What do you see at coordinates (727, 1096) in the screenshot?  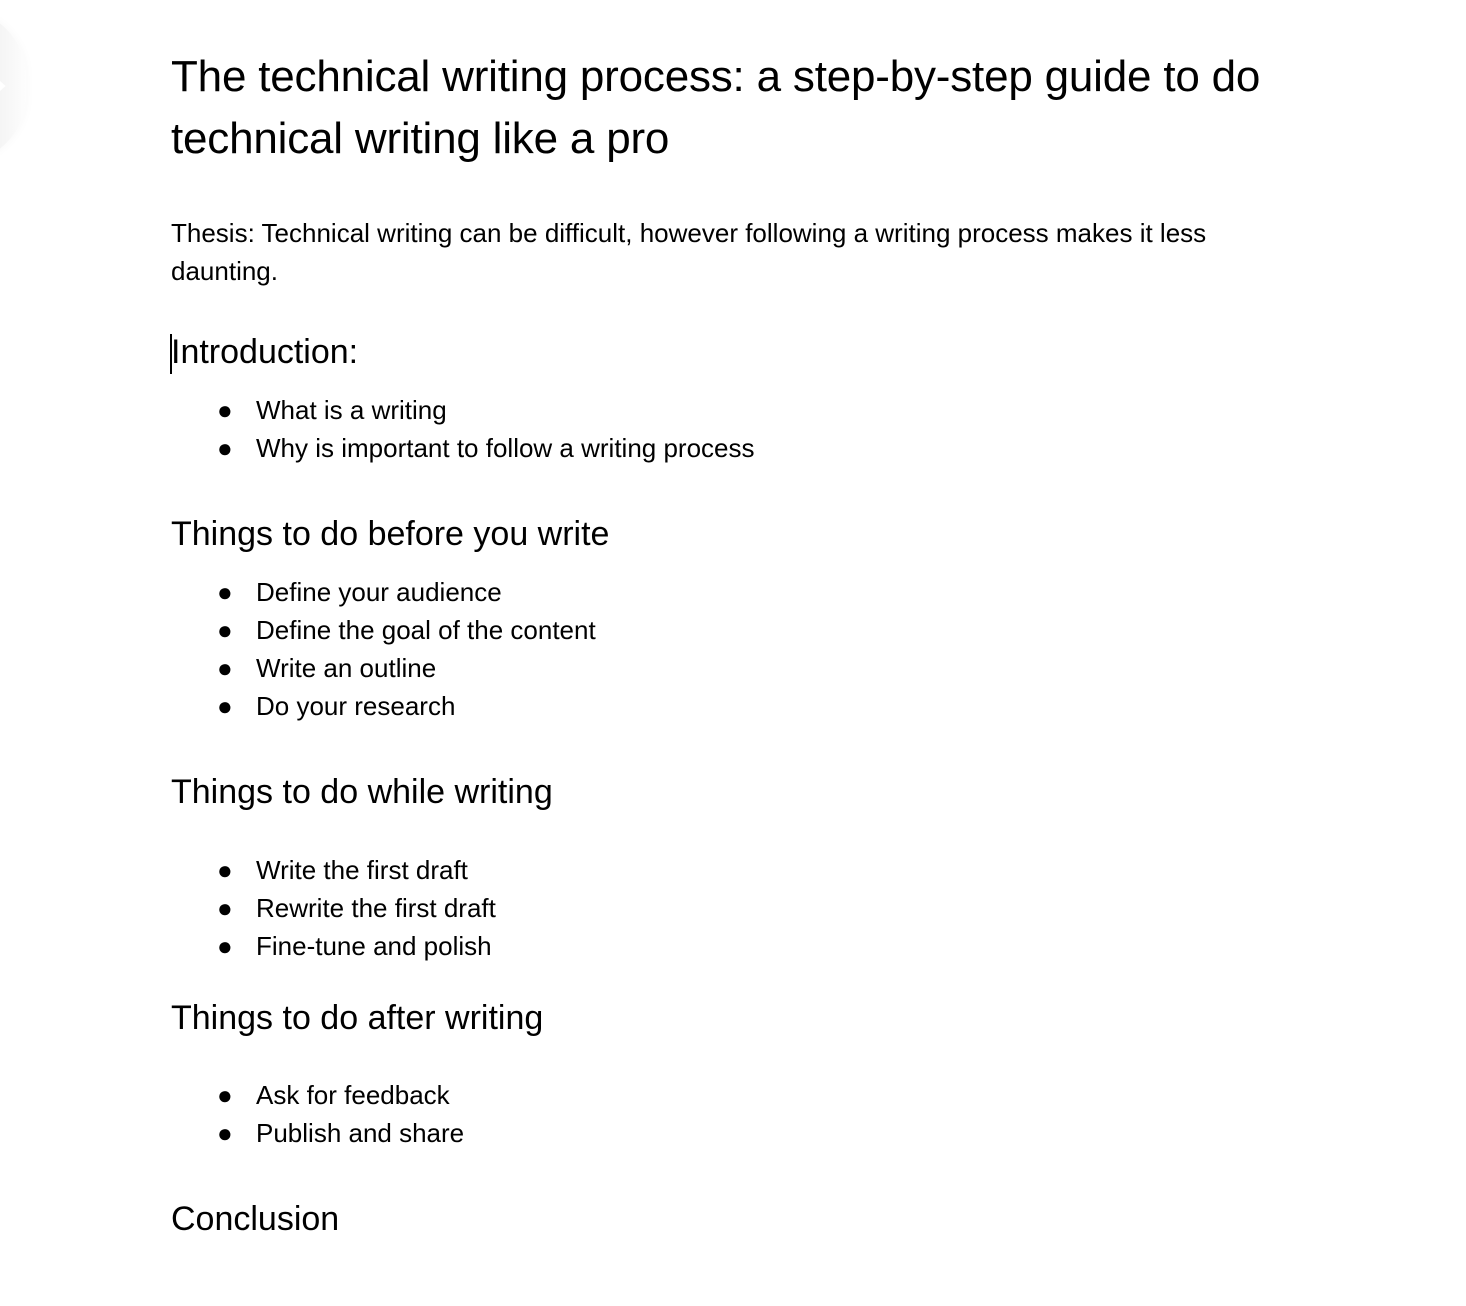 I see `list-item: ● Ask for feedback` at bounding box center [727, 1096].